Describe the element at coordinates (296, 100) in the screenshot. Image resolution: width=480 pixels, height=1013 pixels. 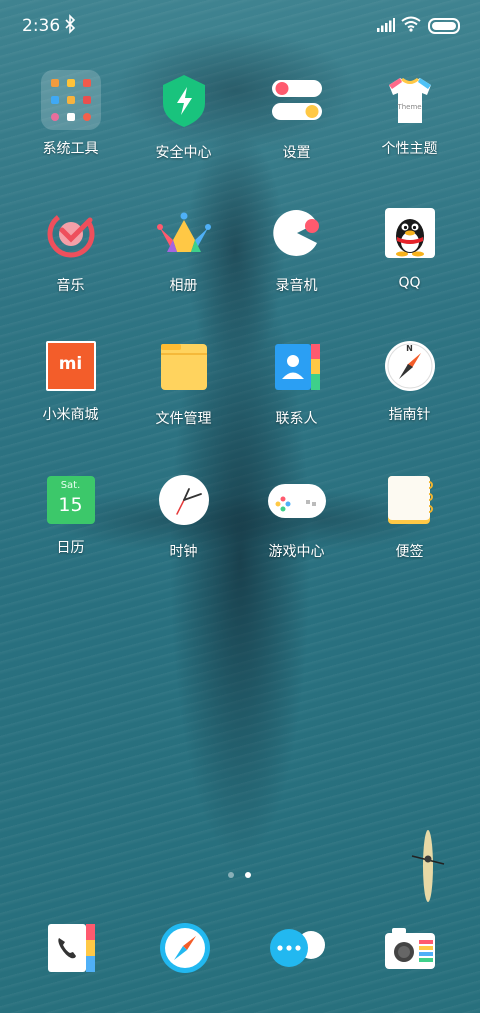
I see `settings-toggle-icon` at that location.